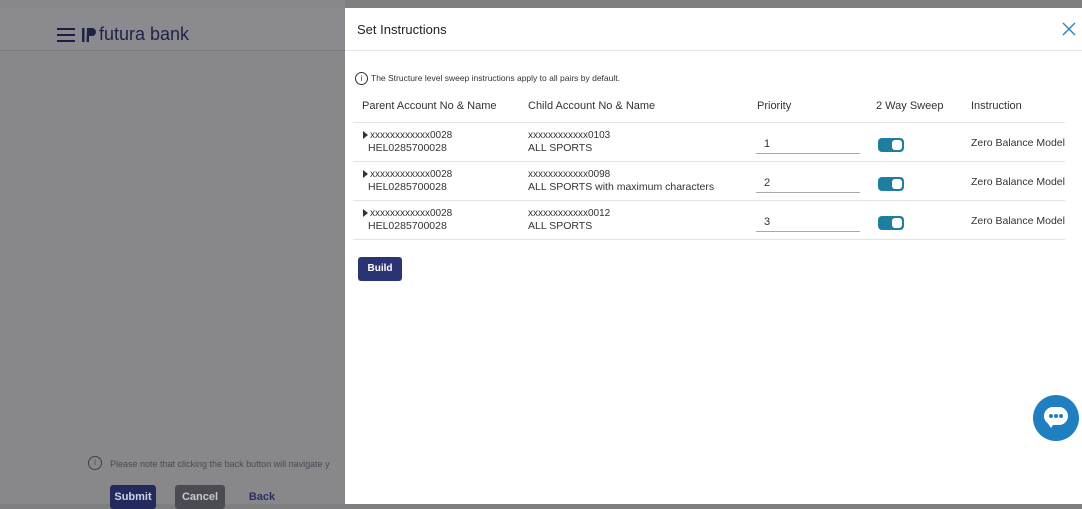 The image size is (1082, 509). What do you see at coordinates (380, 269) in the screenshot?
I see `build-button: Build` at bounding box center [380, 269].